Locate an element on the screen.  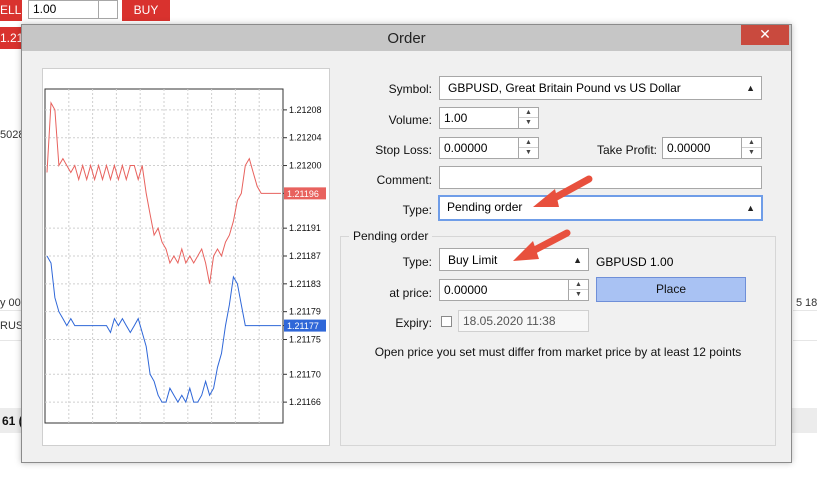
at-price-spinner: ▲ ▼ is located at coordinates (578, 290).